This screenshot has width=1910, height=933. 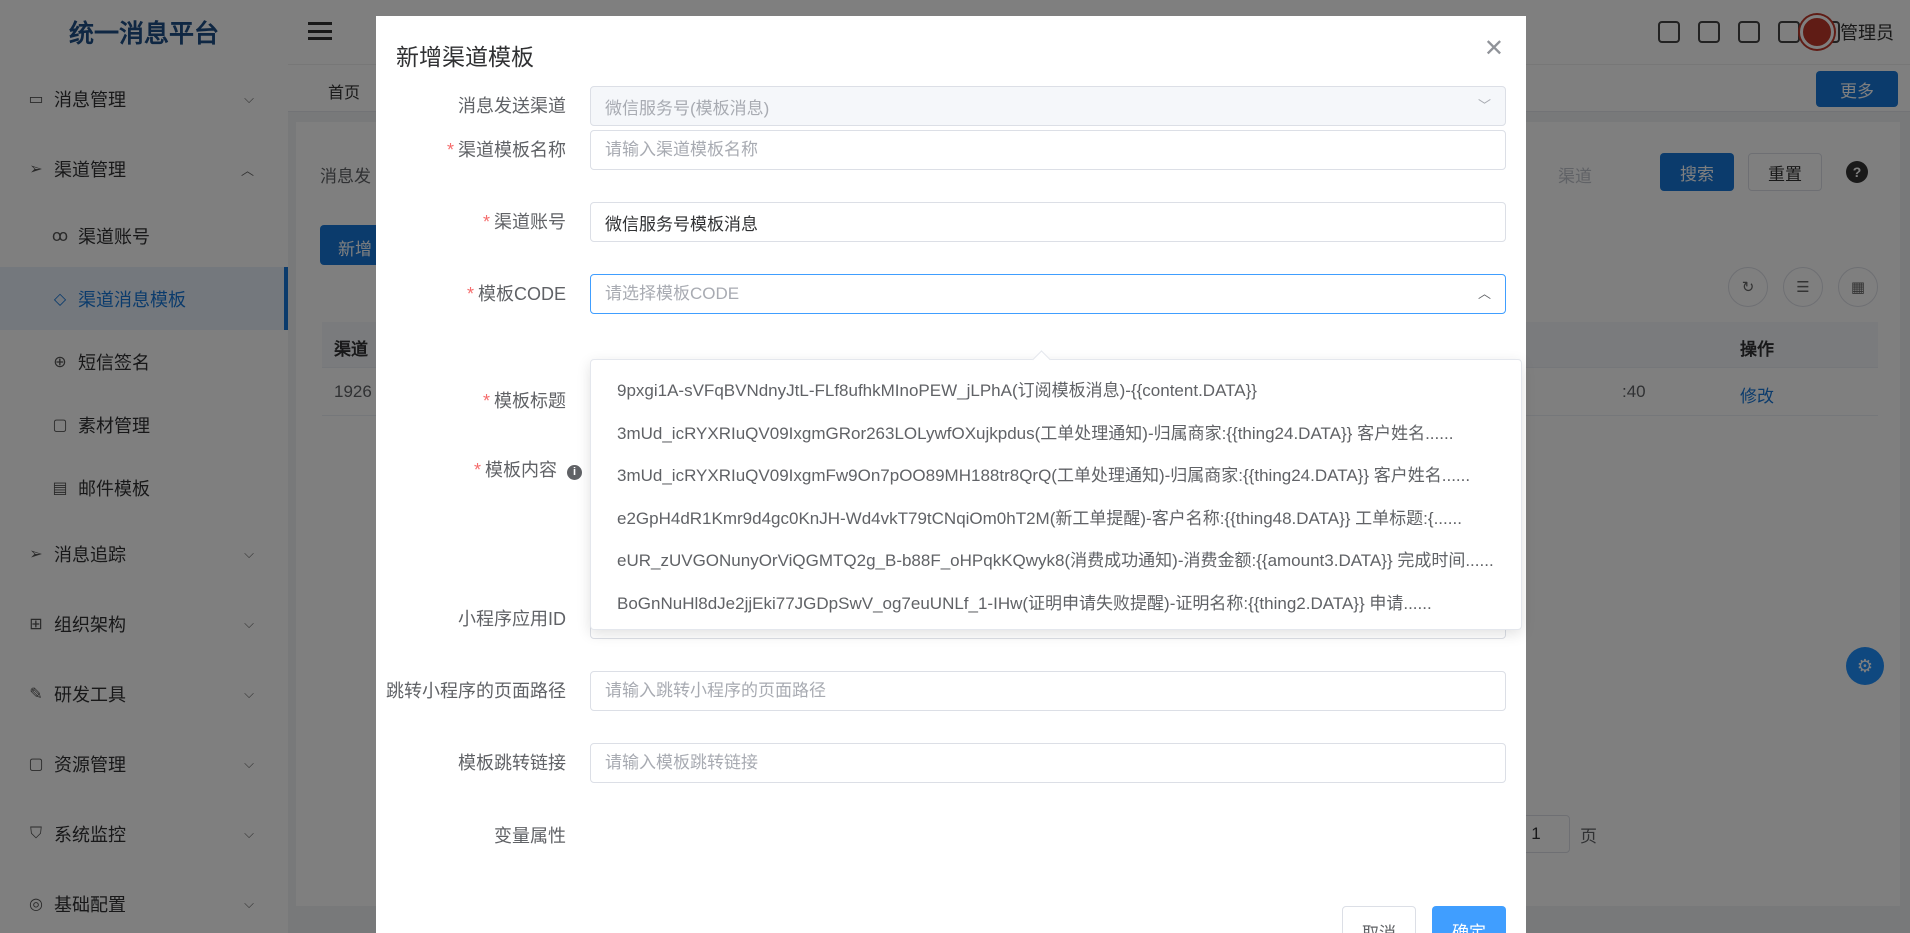 I want to click on template-link-label: 模板跳转链接, so click(x=512, y=763).